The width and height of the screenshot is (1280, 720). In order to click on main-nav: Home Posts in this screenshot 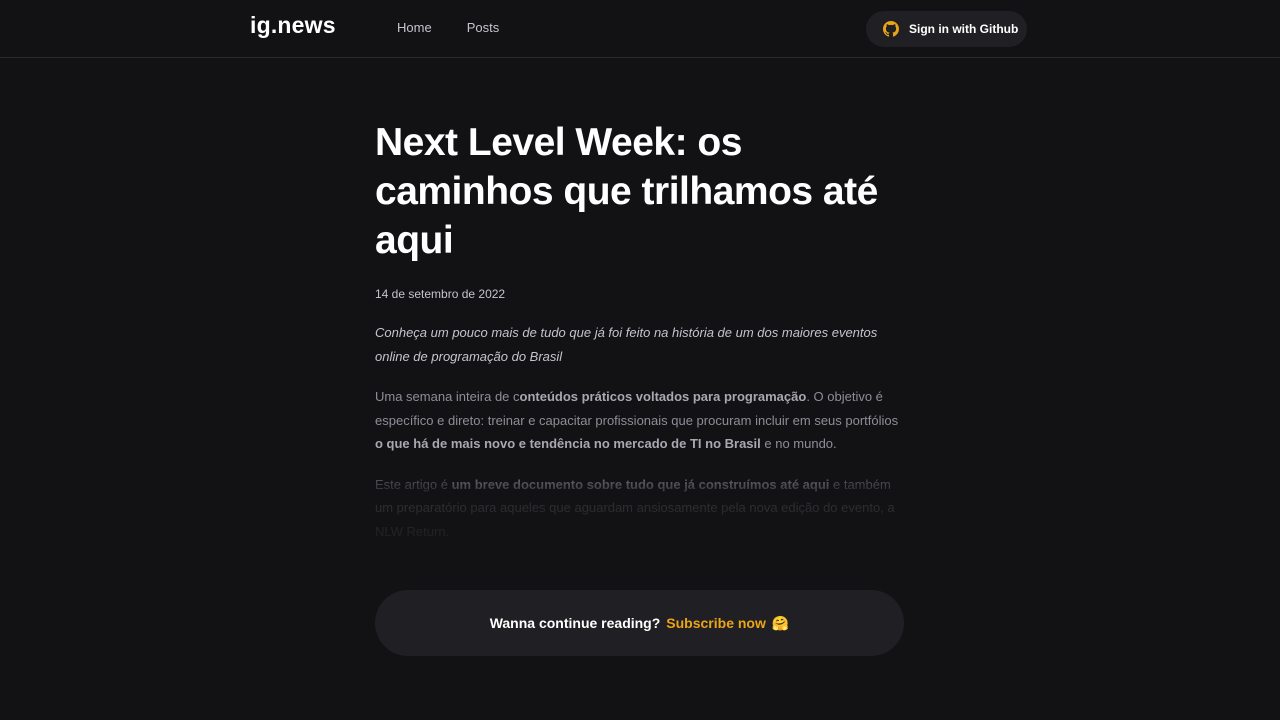, I will do `click(448, 27)`.